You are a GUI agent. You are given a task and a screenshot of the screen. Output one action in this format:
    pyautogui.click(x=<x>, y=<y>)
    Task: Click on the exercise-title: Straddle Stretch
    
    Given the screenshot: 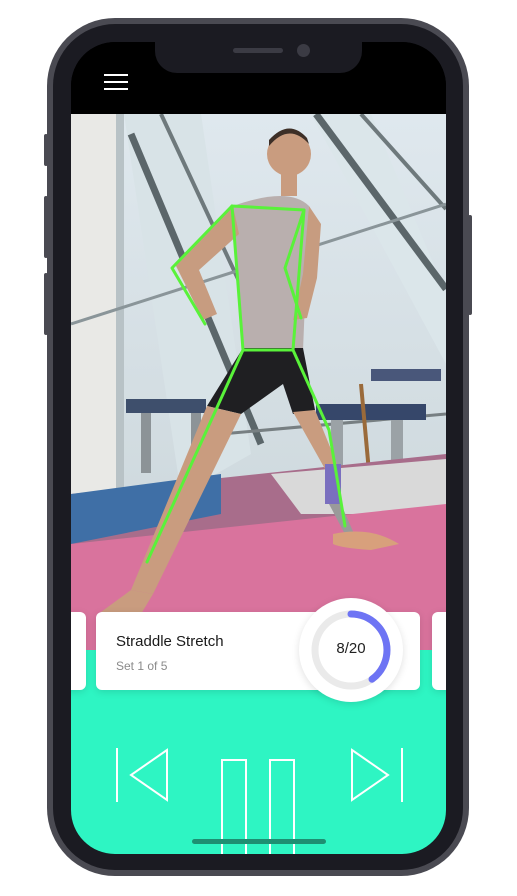 What is the action you would take?
    pyautogui.click(x=170, y=641)
    